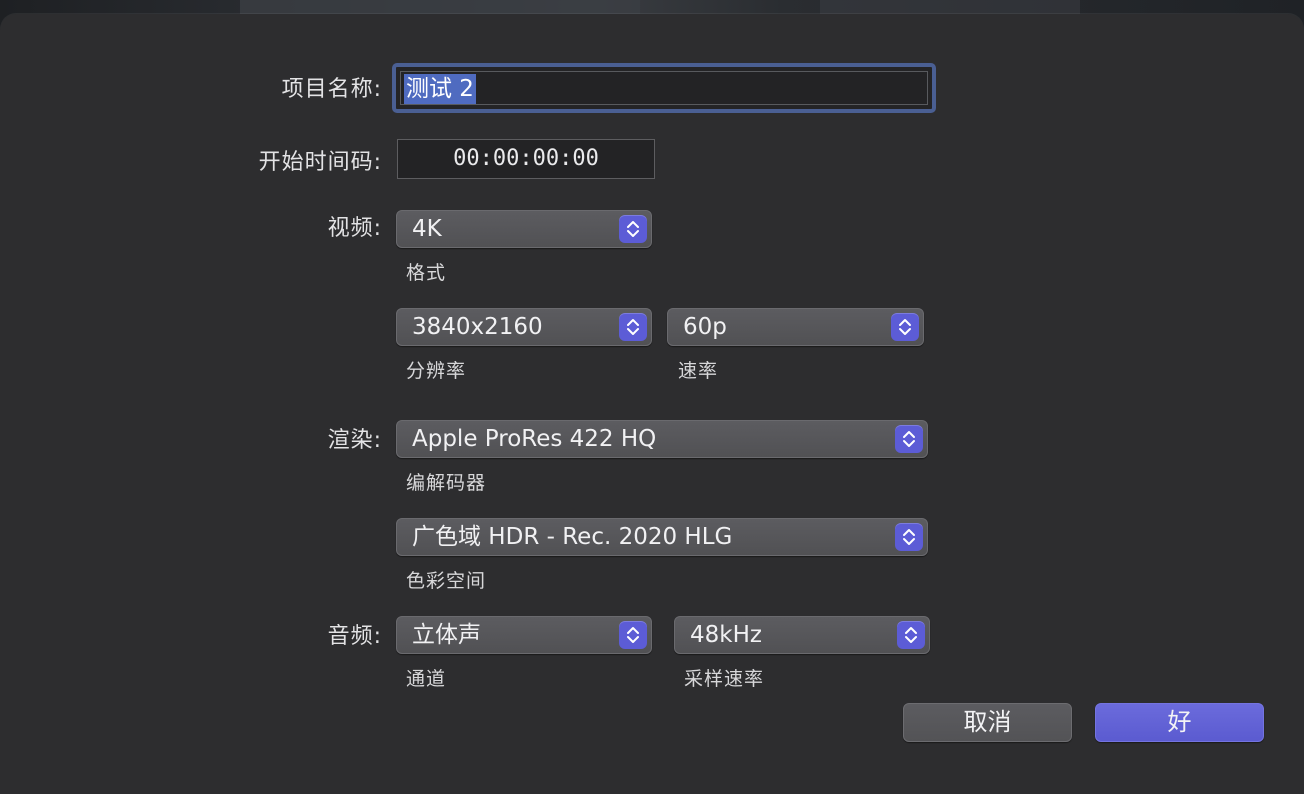 This screenshot has height=794, width=1304. Describe the element at coordinates (1179, 722) in the screenshot. I see `ok-button: 好` at that location.